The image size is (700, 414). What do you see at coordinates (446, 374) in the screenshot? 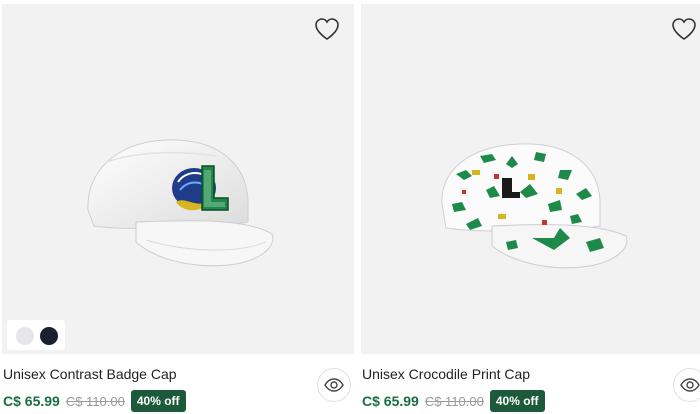
I see `product-title: Unisex Crocodile Print Cap` at bounding box center [446, 374].